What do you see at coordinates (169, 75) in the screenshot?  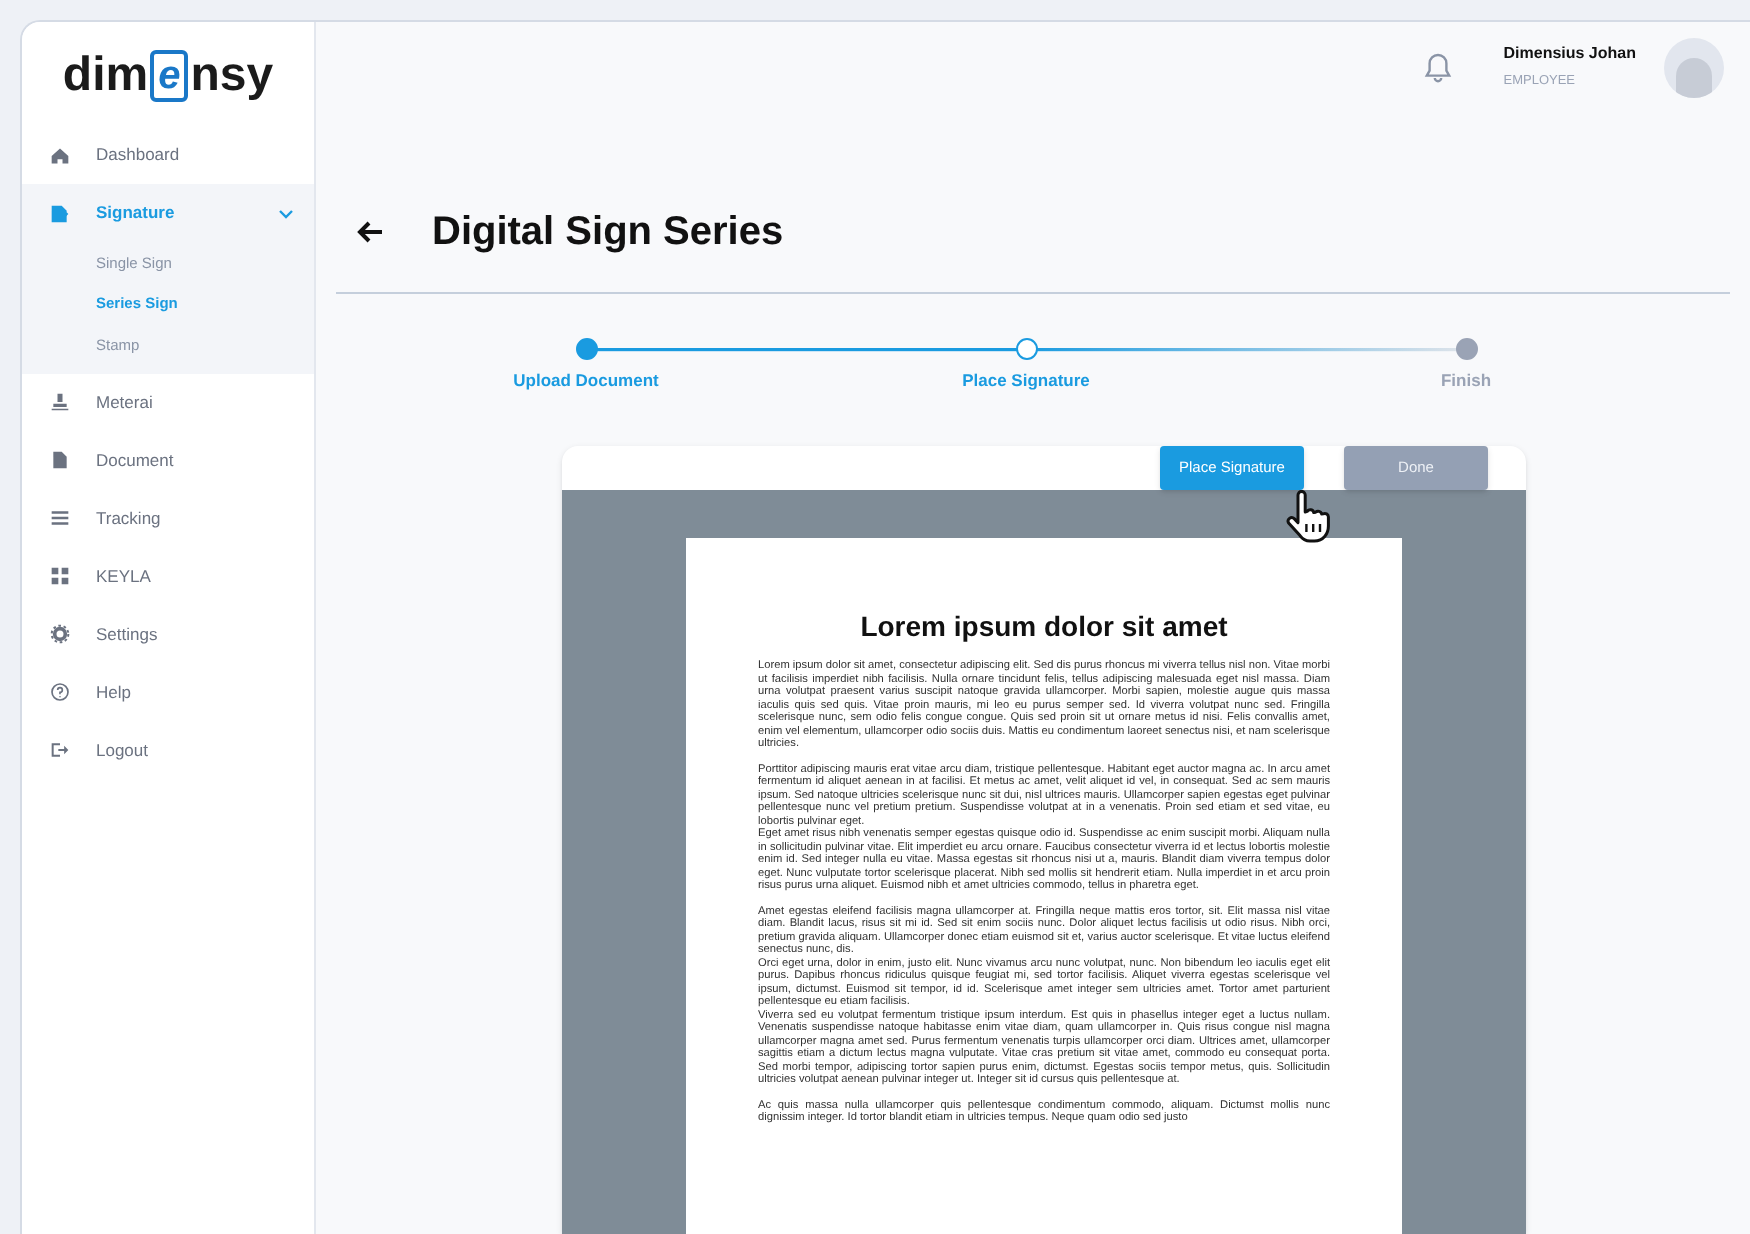 I see `logo-mark: e` at bounding box center [169, 75].